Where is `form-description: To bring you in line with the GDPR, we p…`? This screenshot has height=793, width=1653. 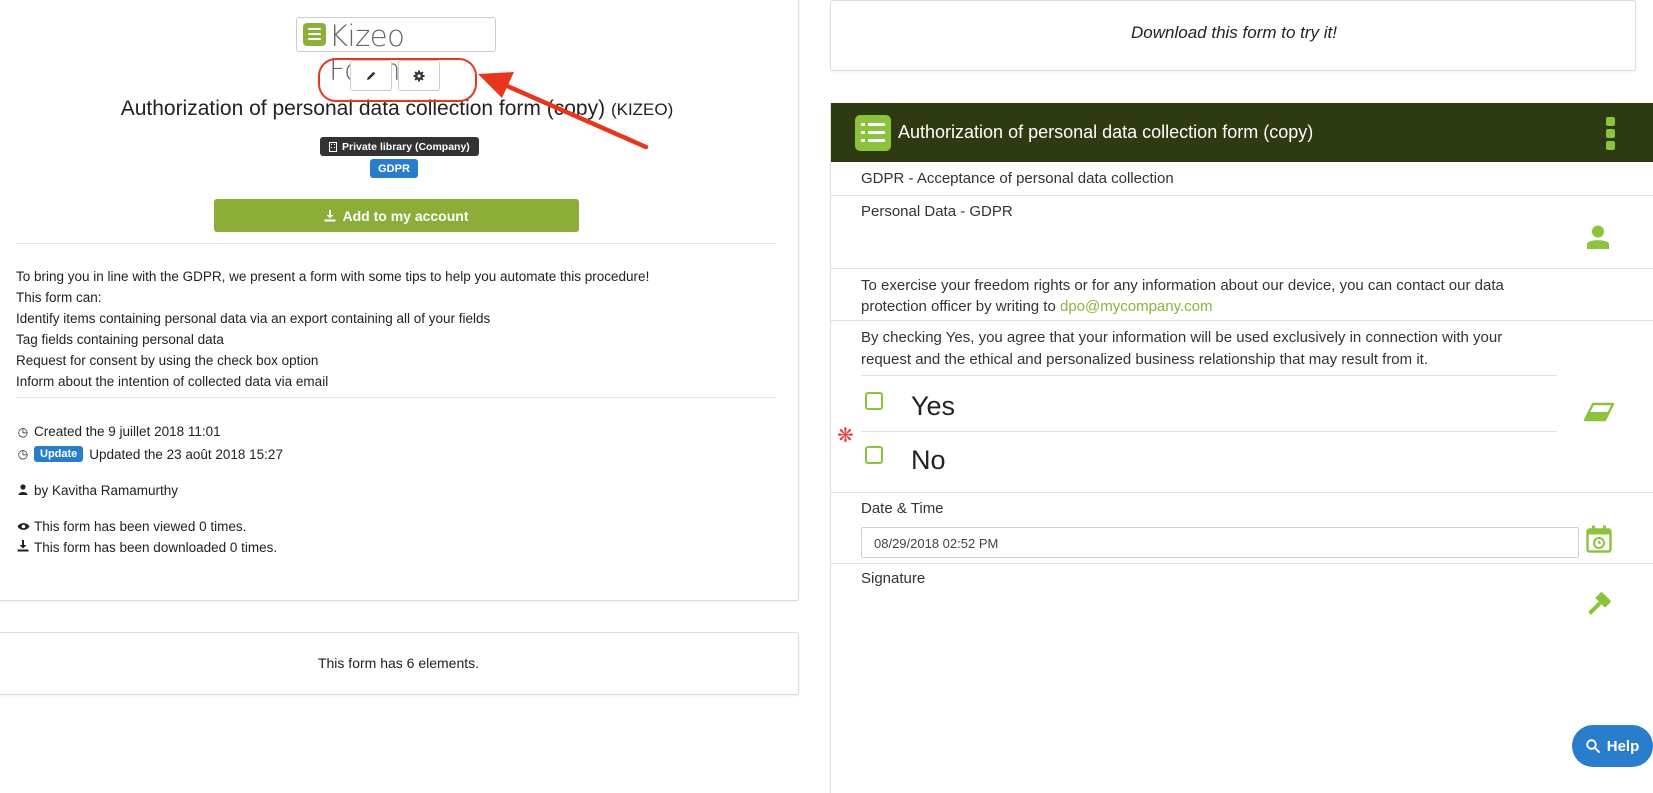
form-description: To bring you in line with the GDPR, we p… is located at coordinates (396, 329).